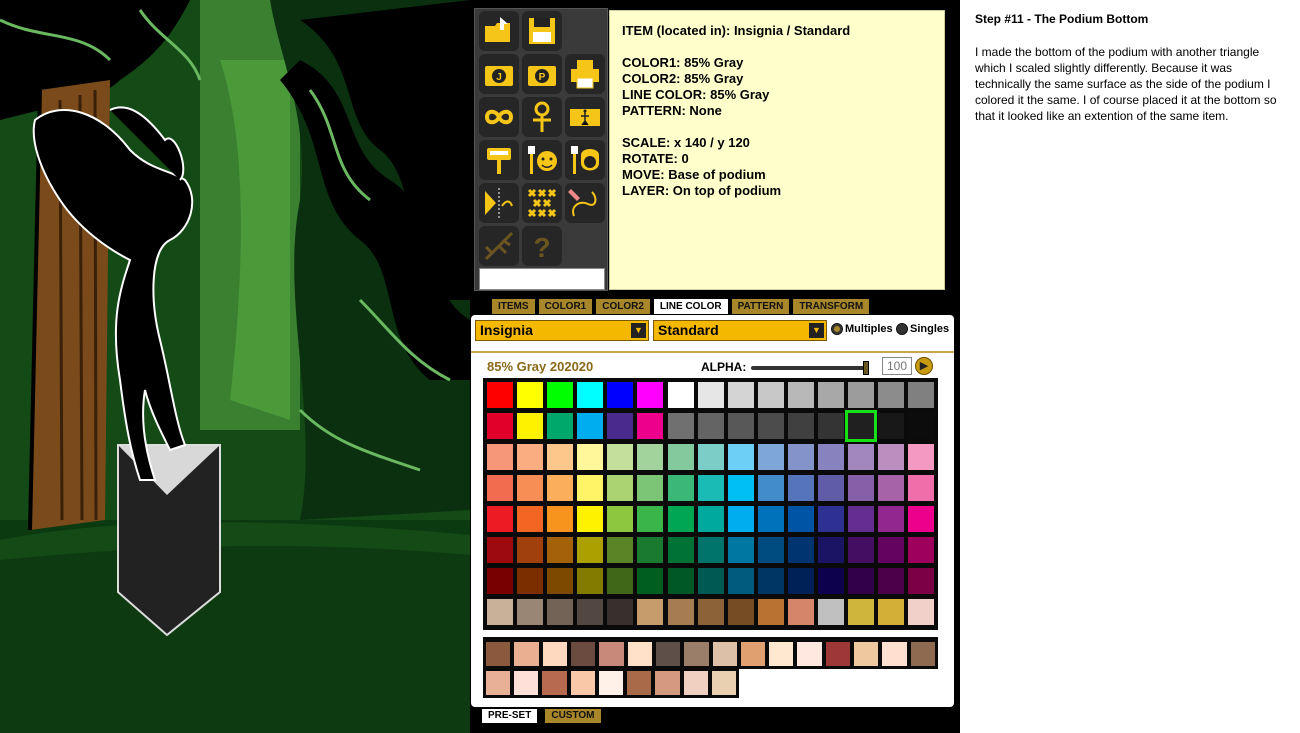 The image size is (1300, 733). What do you see at coordinates (499, 117) in the screenshot?
I see `infinity-icon` at bounding box center [499, 117].